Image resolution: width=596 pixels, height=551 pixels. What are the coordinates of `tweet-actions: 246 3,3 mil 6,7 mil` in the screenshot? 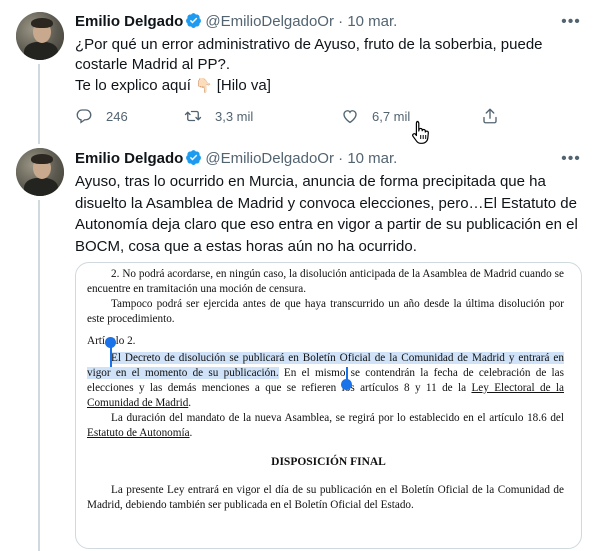 It's located at (290, 116).